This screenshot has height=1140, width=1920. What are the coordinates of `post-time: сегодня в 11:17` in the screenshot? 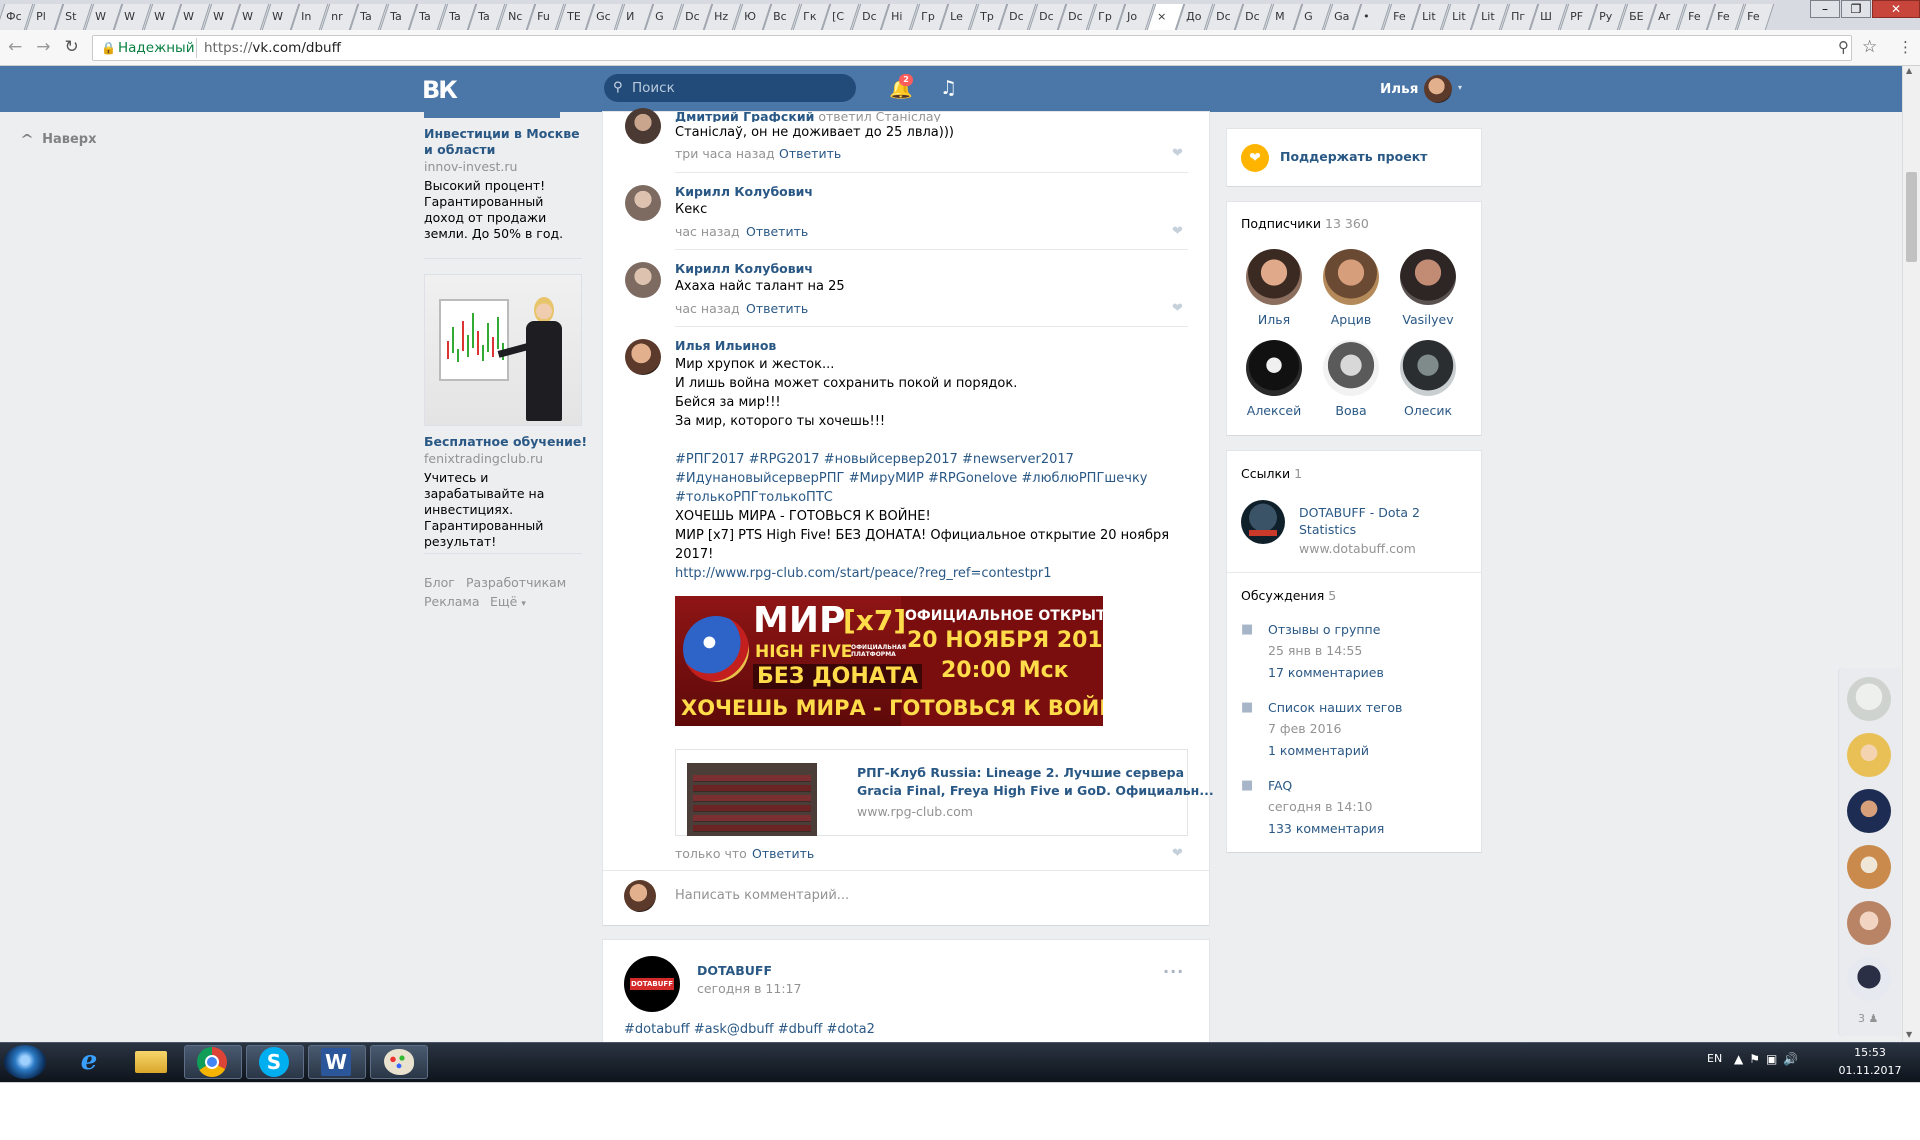 It's located at (749, 988).